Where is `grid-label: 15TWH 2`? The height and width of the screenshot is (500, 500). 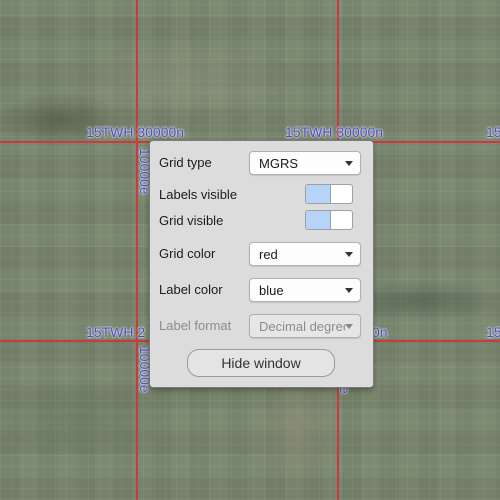 grid-label: 15TWH 2 is located at coordinates (116, 332).